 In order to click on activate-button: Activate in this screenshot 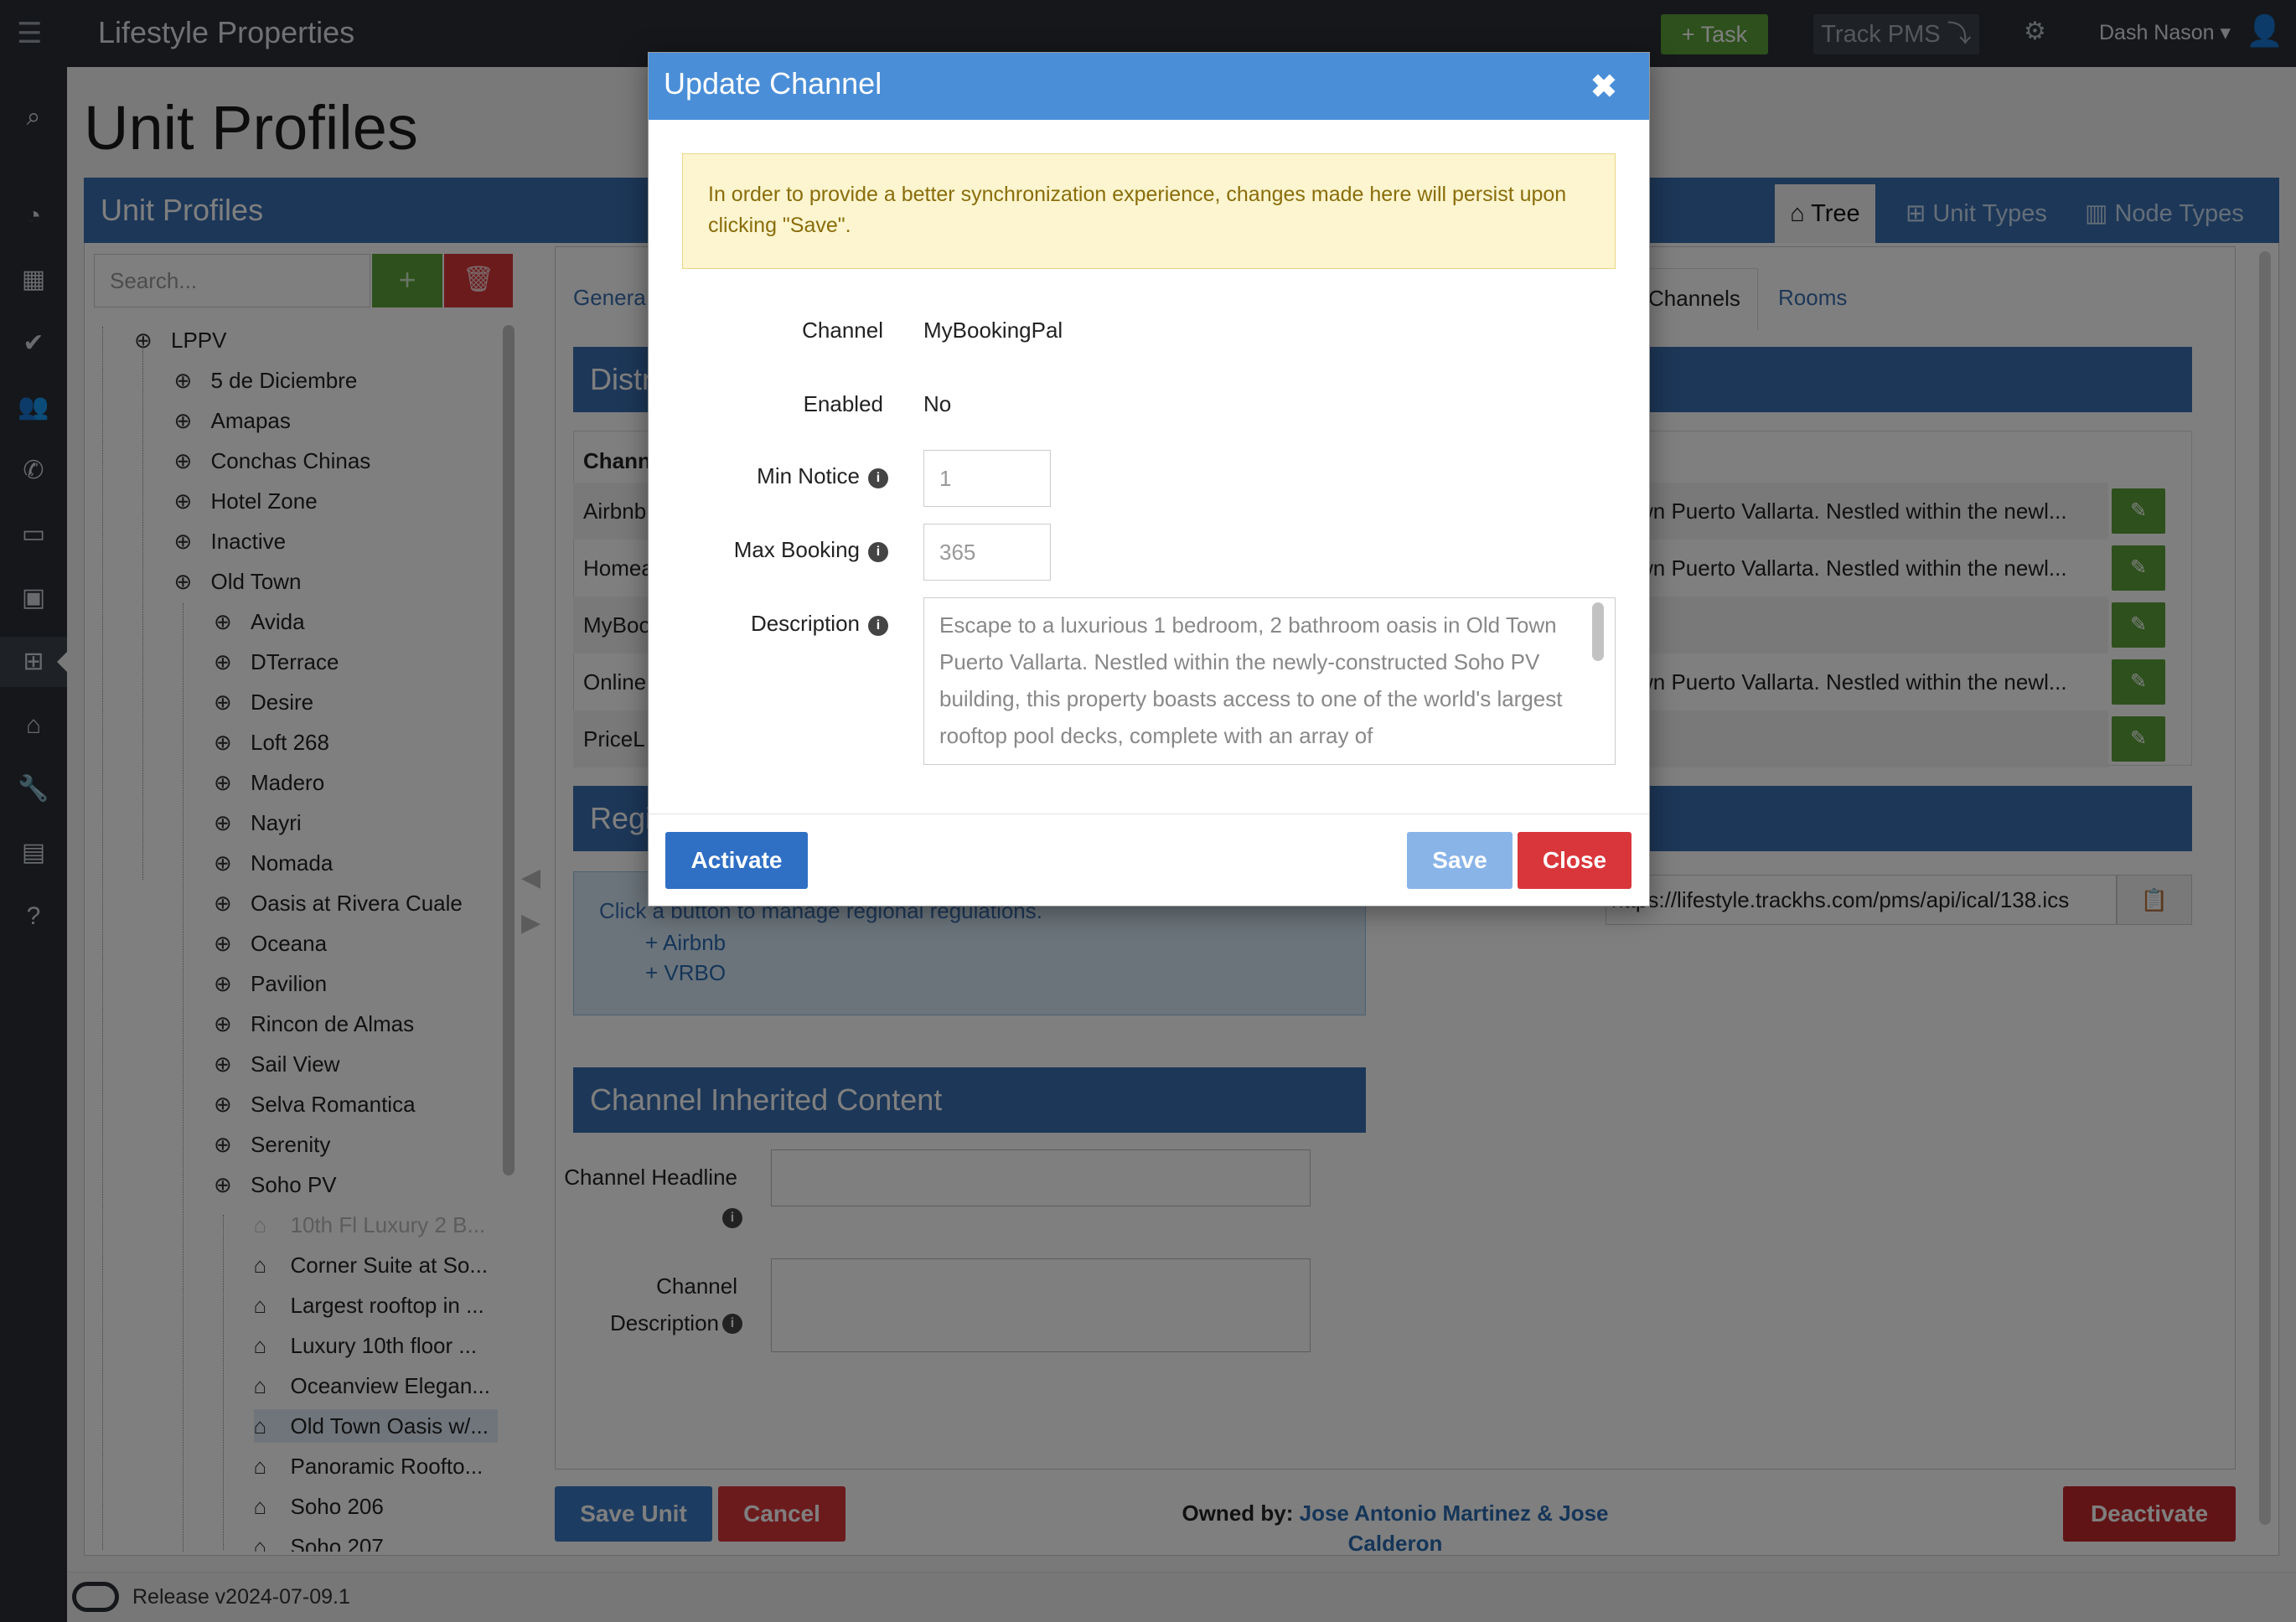, I will do `click(737, 860)`.